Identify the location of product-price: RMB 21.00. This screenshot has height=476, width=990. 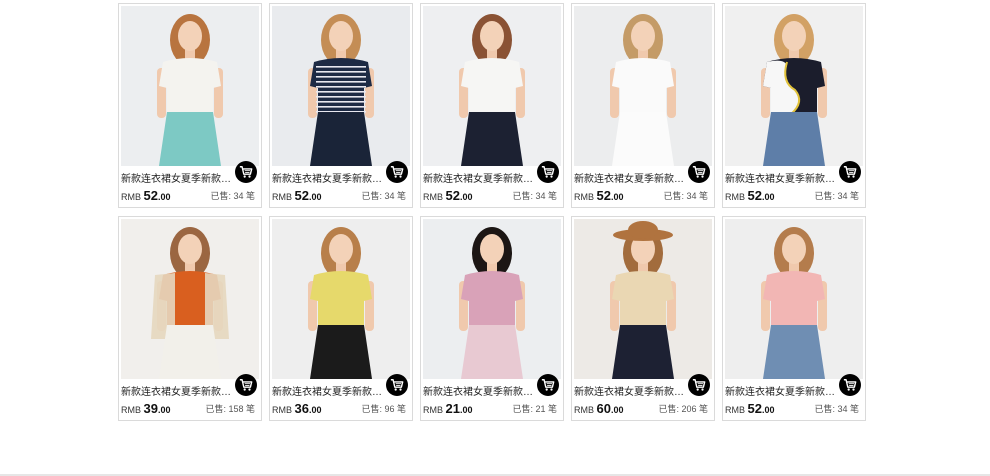
(447, 408).